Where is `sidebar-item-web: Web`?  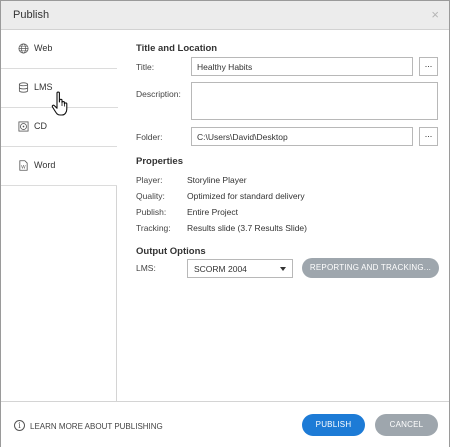 sidebar-item-web: Web is located at coordinates (59, 49).